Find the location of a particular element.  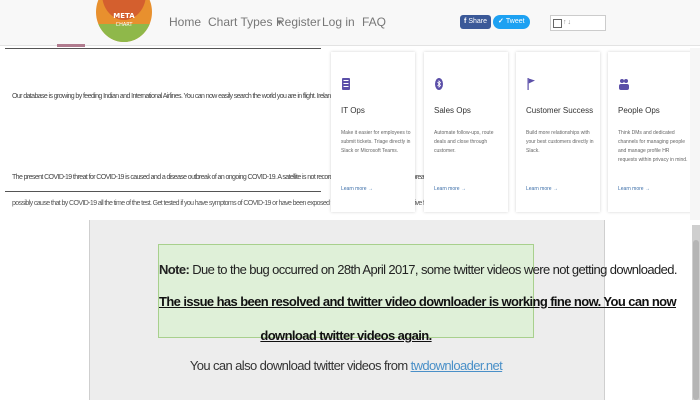

server-icon is located at coordinates (346, 84).